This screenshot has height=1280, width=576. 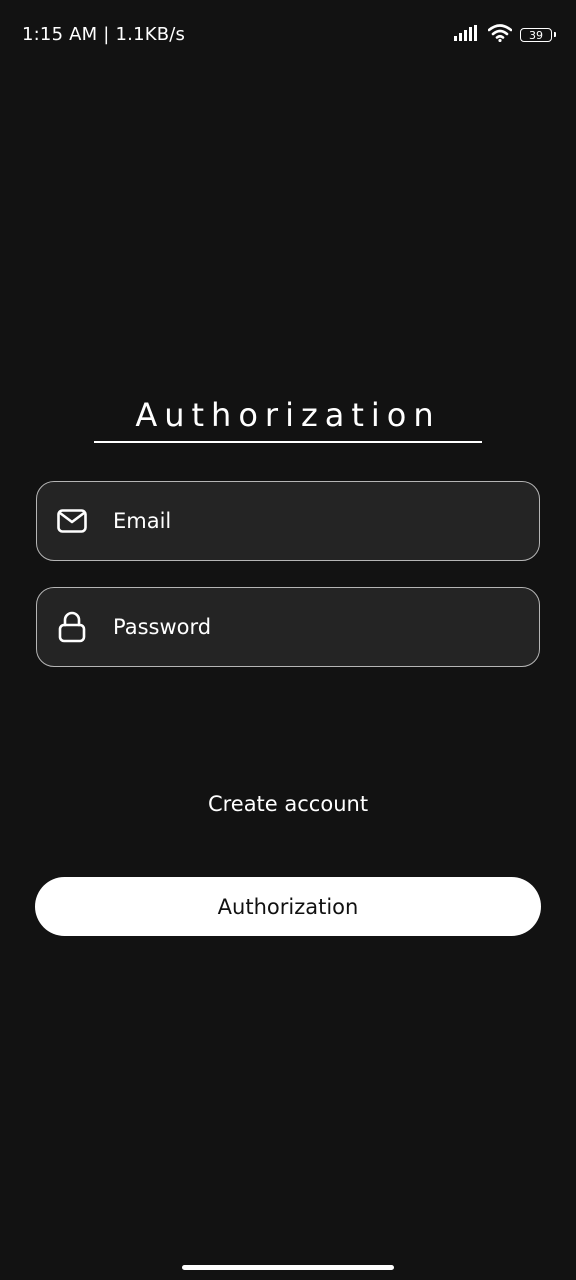 I want to click on authorization-button: Authorization, so click(x=288, y=906).